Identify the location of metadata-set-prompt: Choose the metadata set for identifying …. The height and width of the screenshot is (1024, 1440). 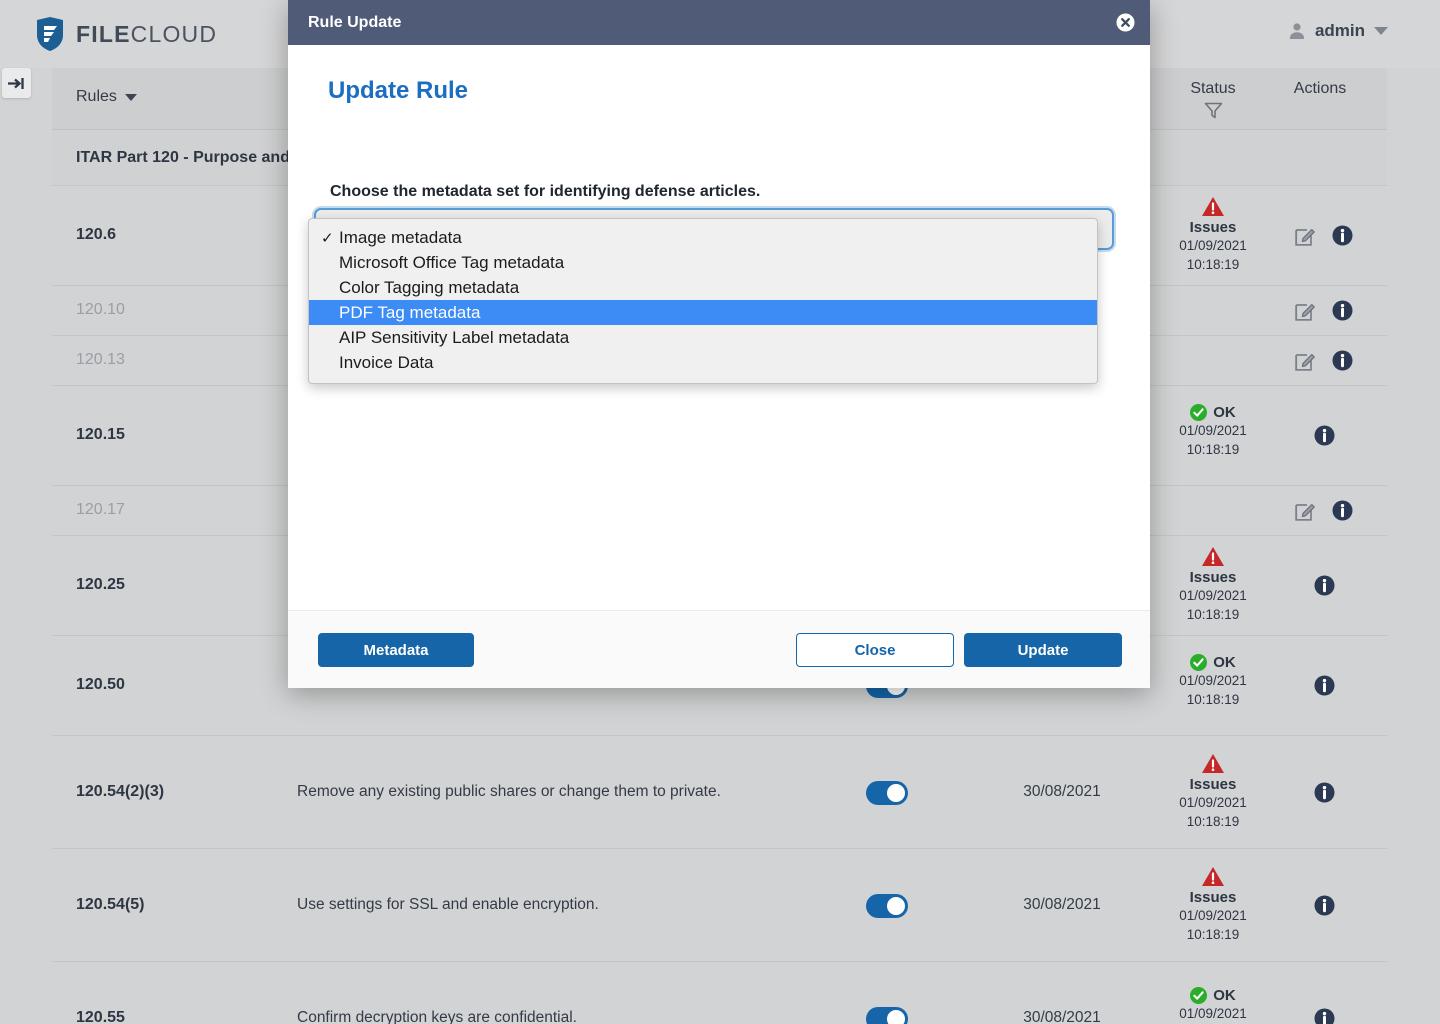
(545, 191).